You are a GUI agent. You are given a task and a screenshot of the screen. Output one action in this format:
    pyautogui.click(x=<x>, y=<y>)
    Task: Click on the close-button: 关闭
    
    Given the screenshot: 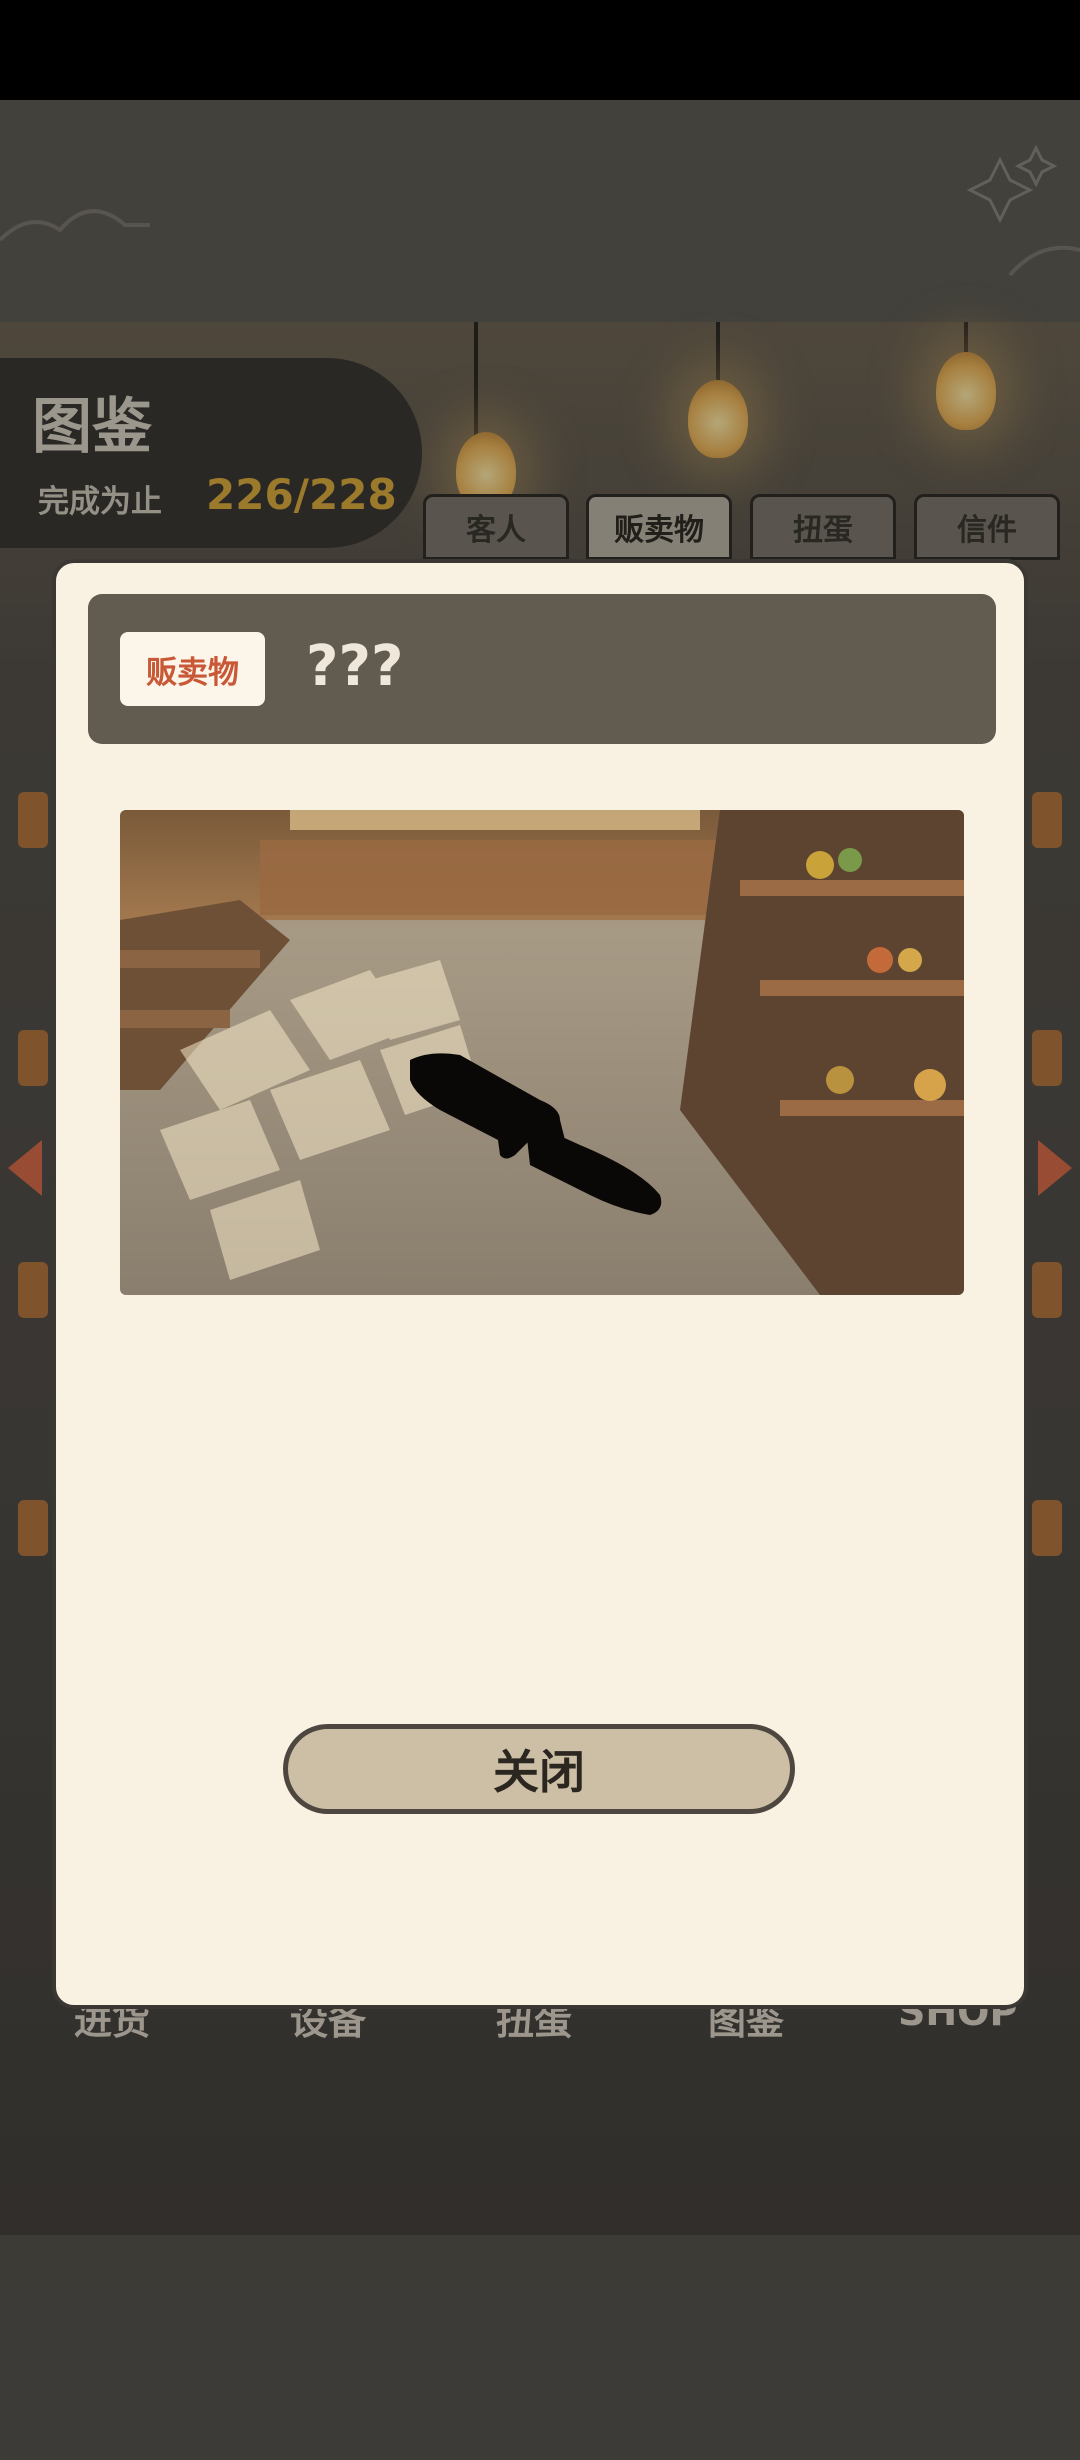 What is the action you would take?
    pyautogui.click(x=539, y=1769)
    